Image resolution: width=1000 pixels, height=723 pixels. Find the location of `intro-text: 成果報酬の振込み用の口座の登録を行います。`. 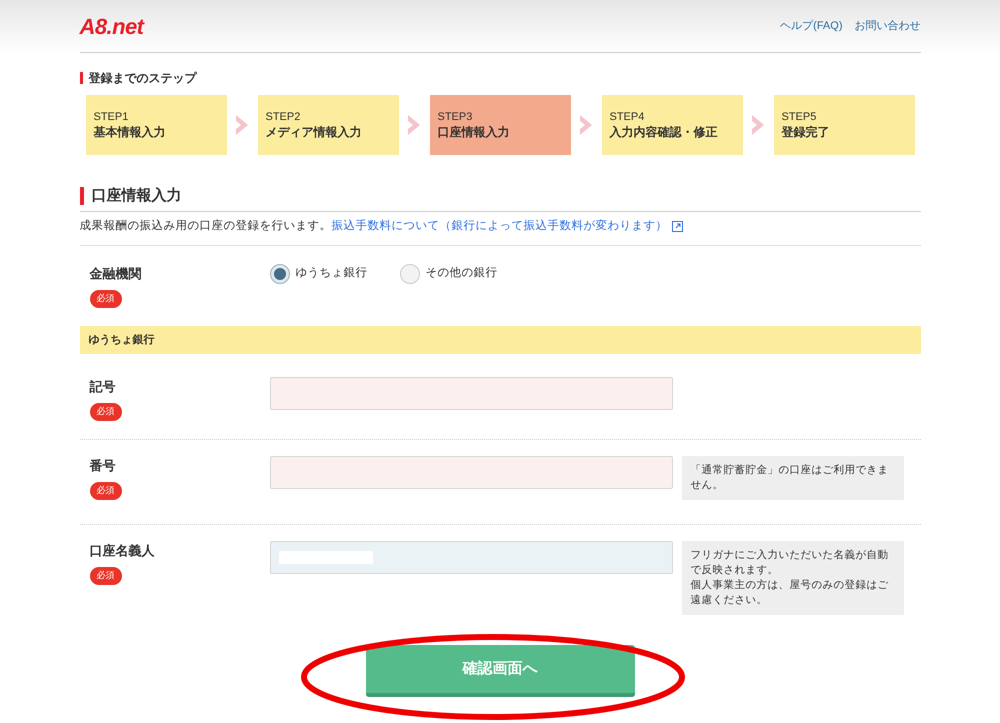

intro-text: 成果報酬の振込み用の口座の登録を行います。 is located at coordinates (206, 226).